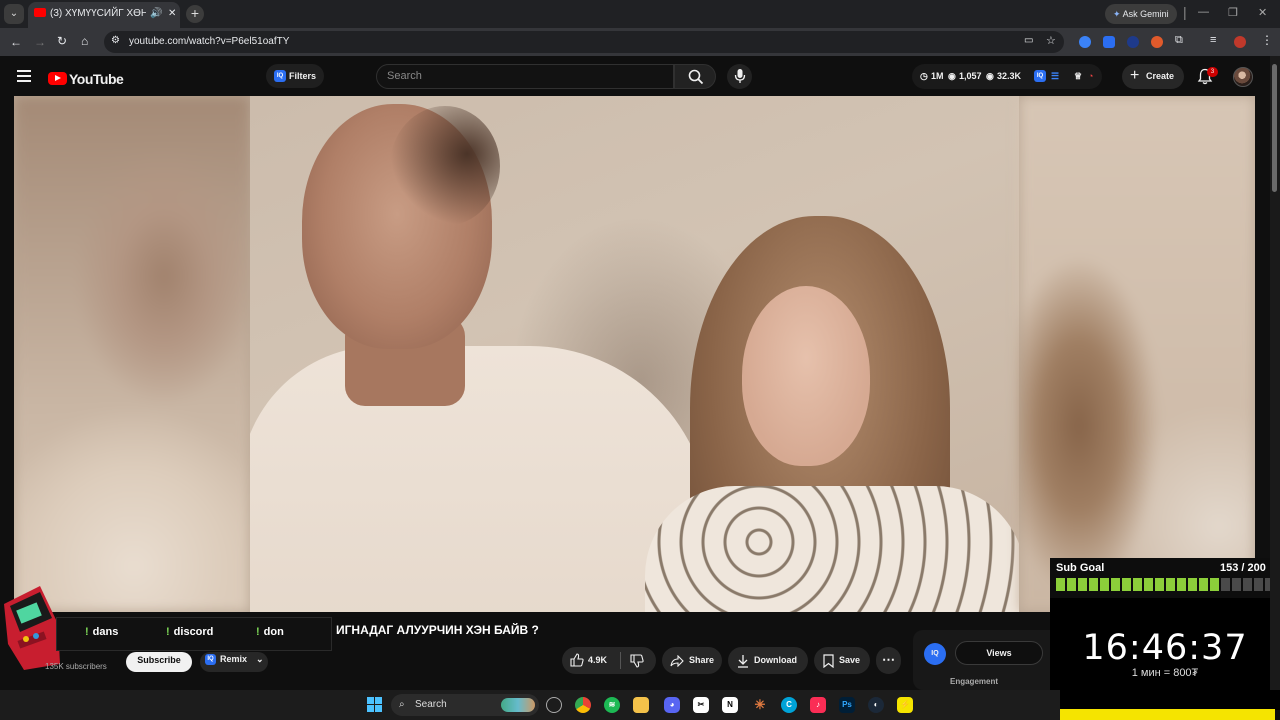  Describe the element at coordinates (1213, 40) in the screenshot. I see `reading-list-icon: ≡` at that location.